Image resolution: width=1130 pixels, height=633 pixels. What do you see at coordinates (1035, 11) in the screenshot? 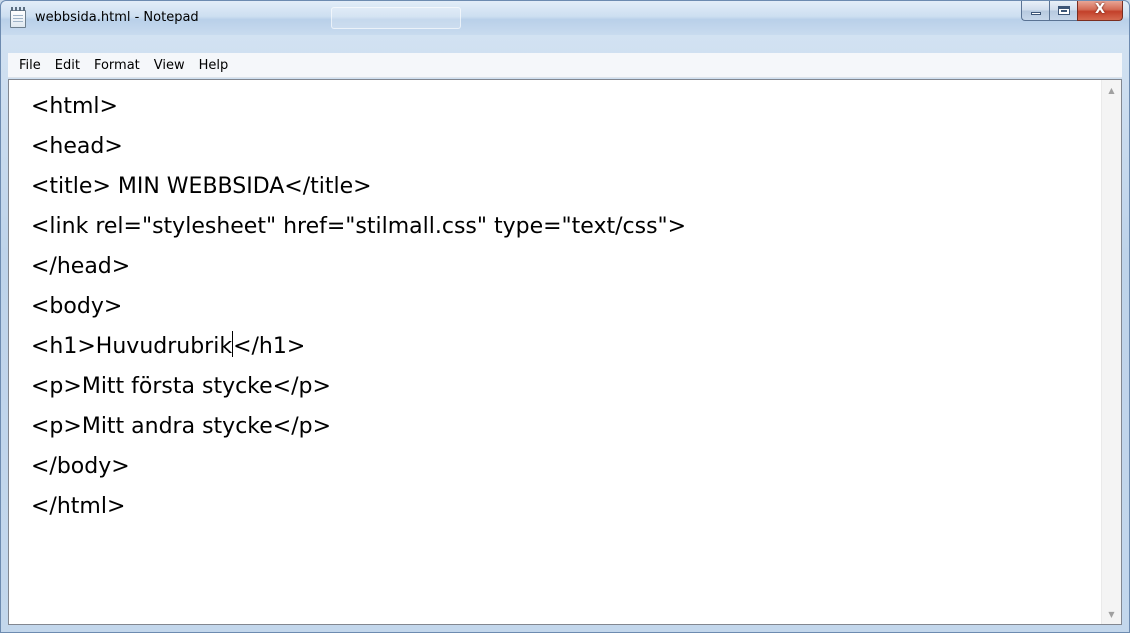
I see `minimize-button` at bounding box center [1035, 11].